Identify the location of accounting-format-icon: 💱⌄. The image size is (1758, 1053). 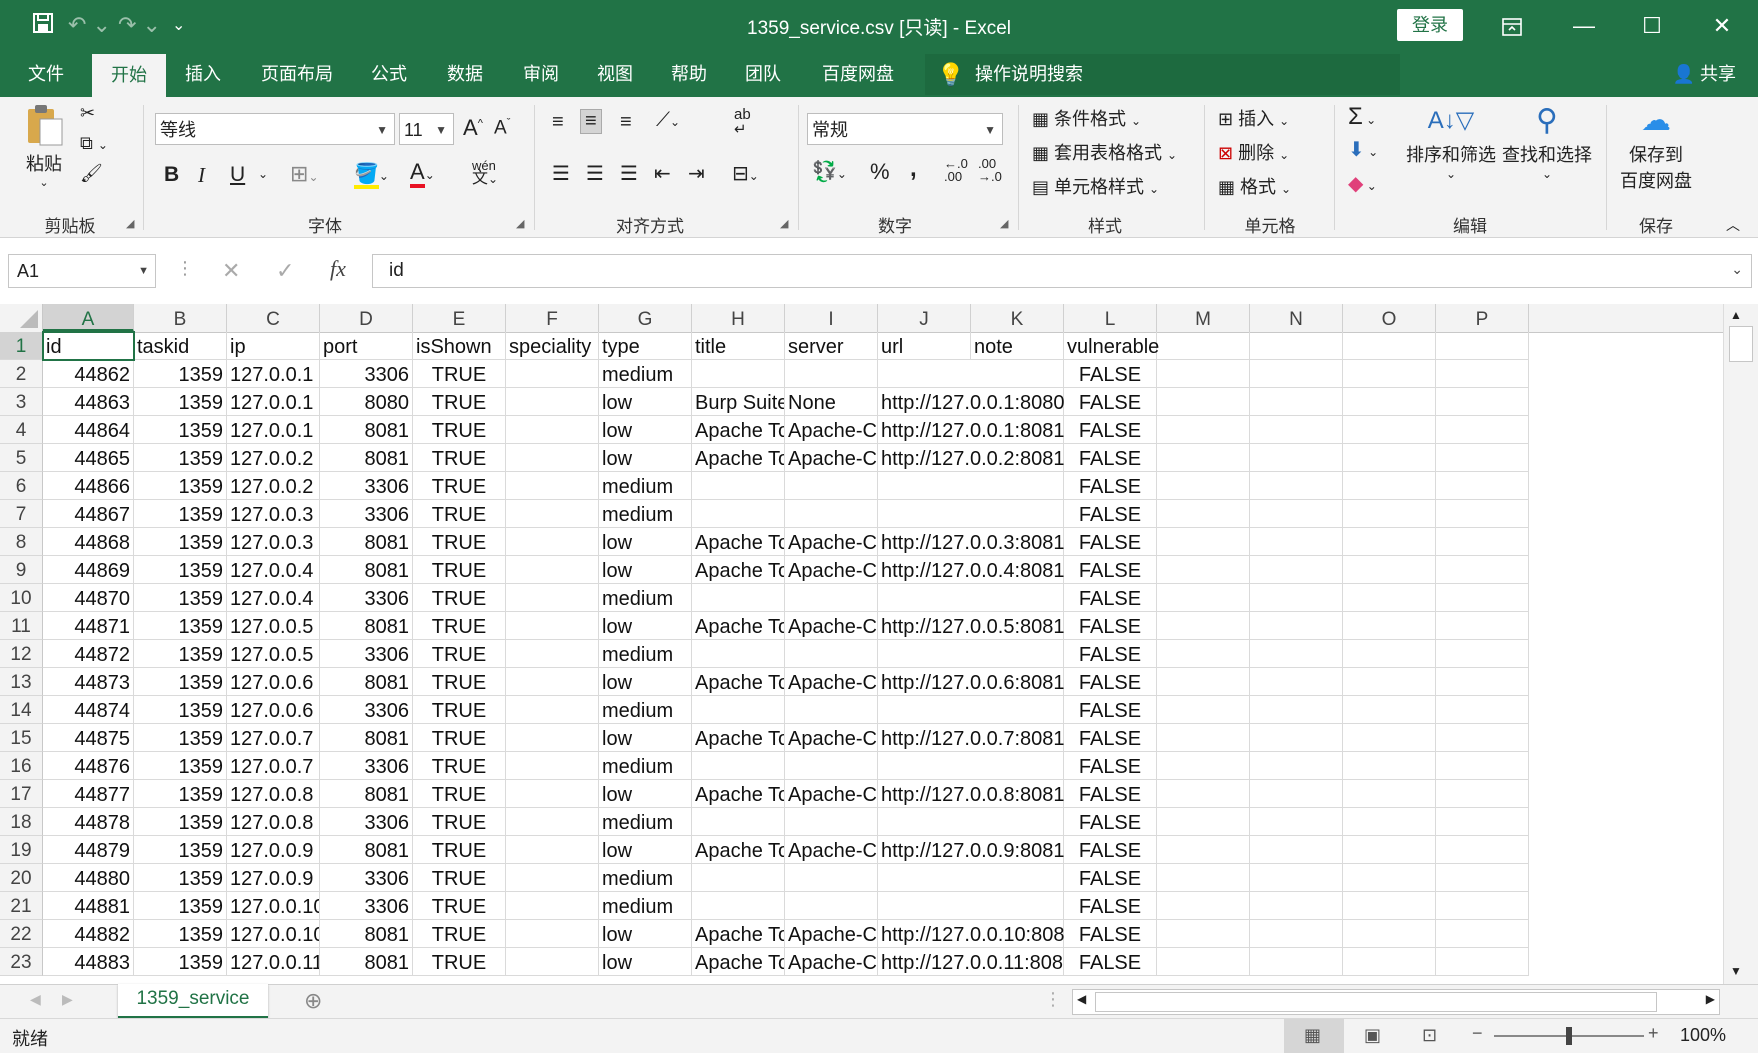
(829, 171).